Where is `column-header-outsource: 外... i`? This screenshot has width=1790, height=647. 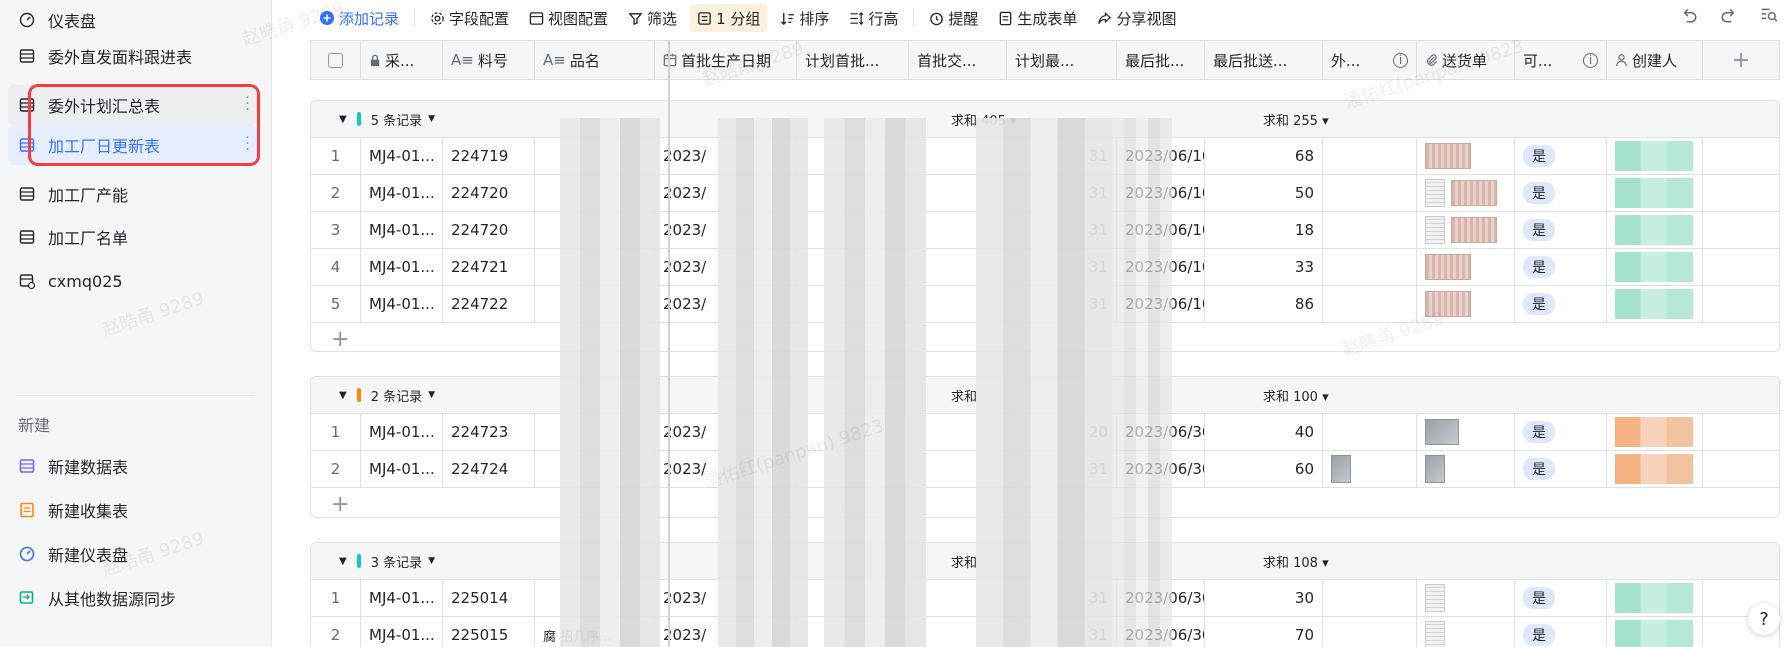 column-header-outsource: 外... i is located at coordinates (1370, 60).